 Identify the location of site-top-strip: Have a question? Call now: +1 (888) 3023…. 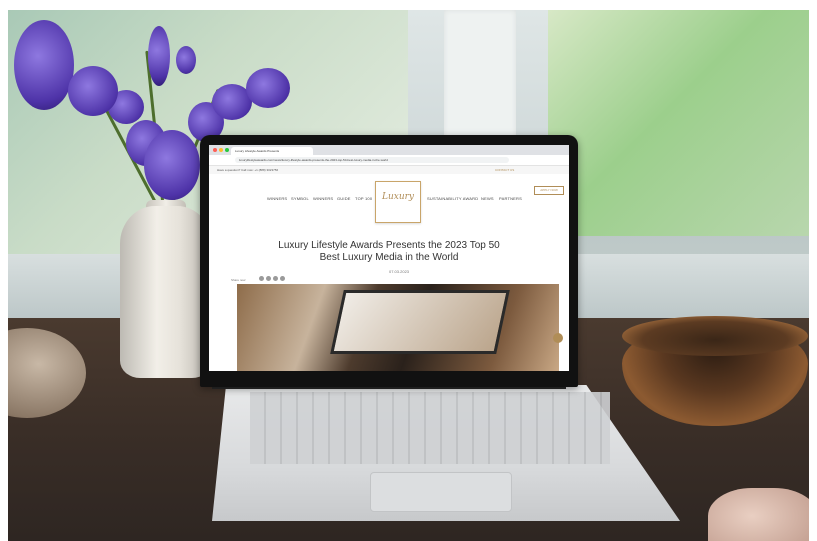
(389, 170).